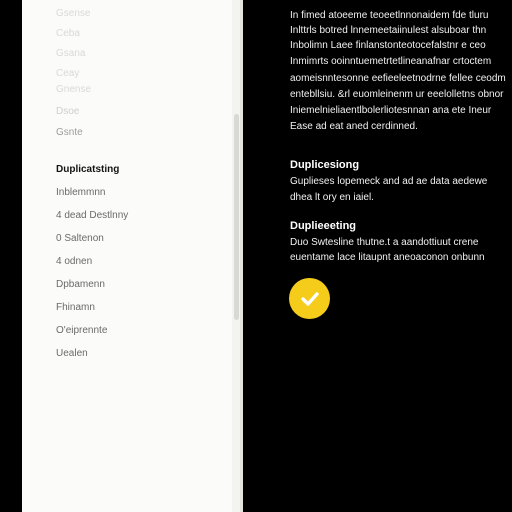  Describe the element at coordinates (68, 34) in the screenshot. I see `sidebar-item-faded-2: Ceba` at that location.